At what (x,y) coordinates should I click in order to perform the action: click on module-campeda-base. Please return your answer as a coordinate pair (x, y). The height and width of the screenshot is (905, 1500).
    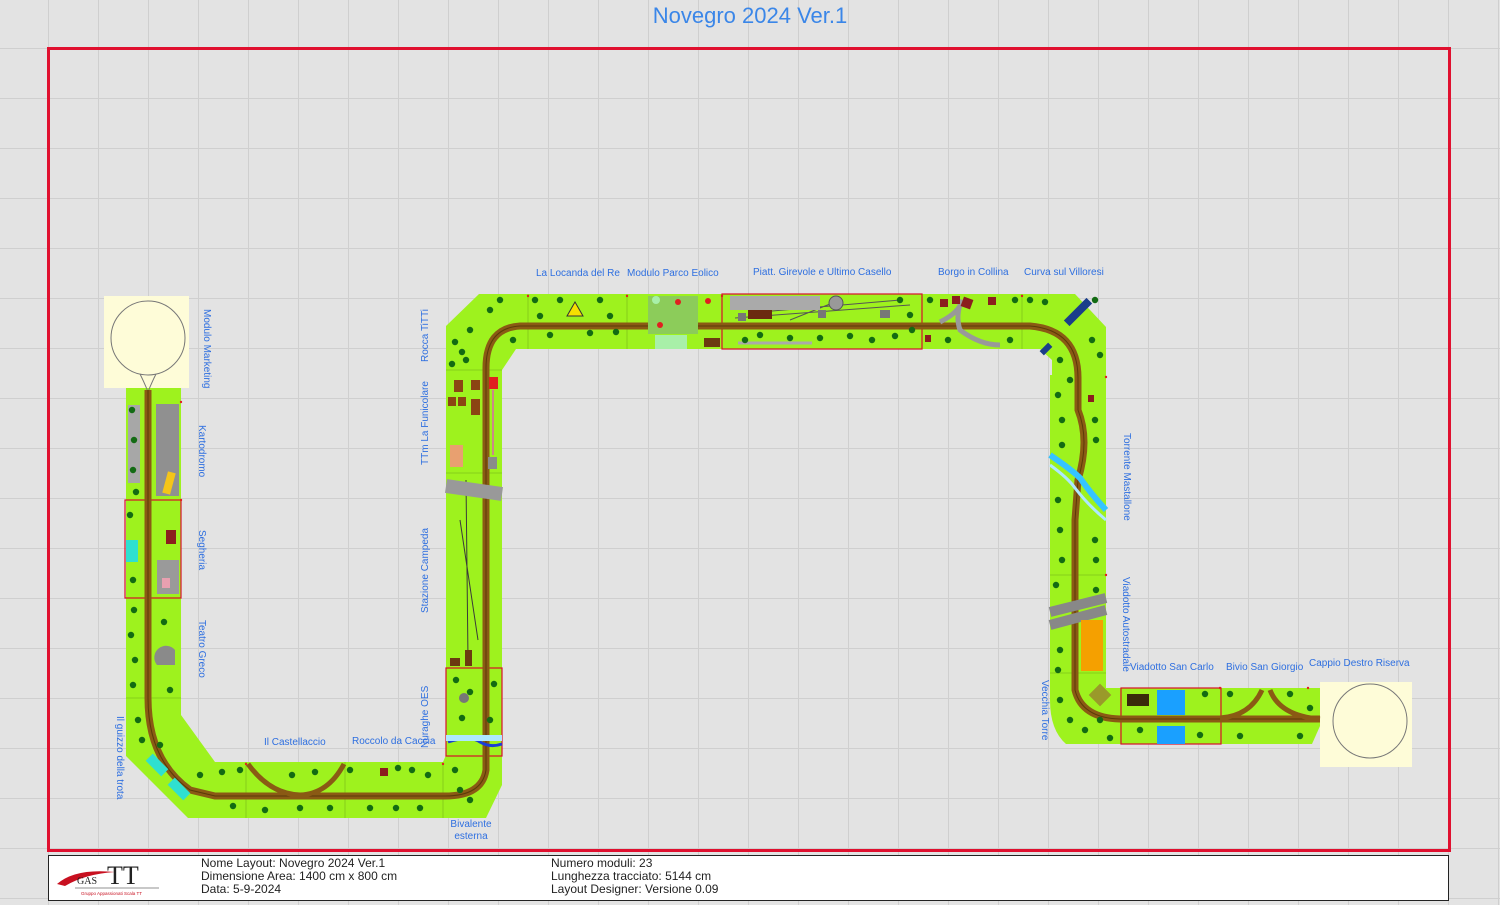
    Looking at the image, I should click on (474, 571).